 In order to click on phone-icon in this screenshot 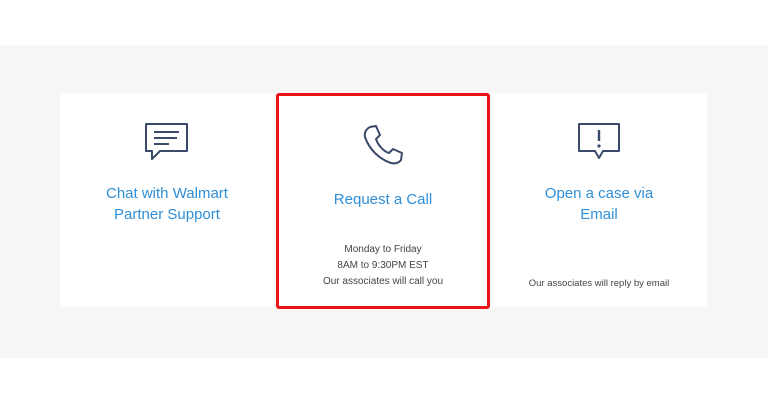, I will do `click(383, 147)`.